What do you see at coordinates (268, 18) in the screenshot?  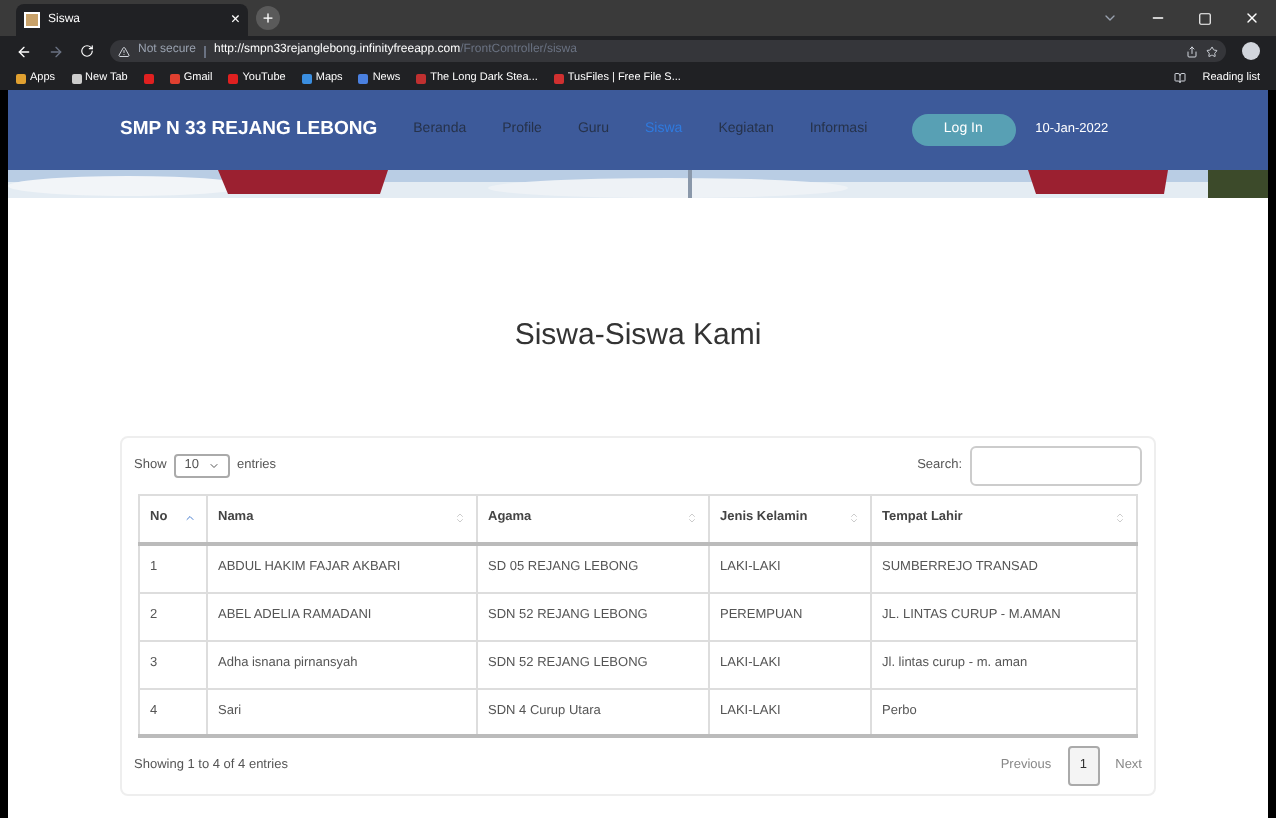 I see `new-tab-button: +` at bounding box center [268, 18].